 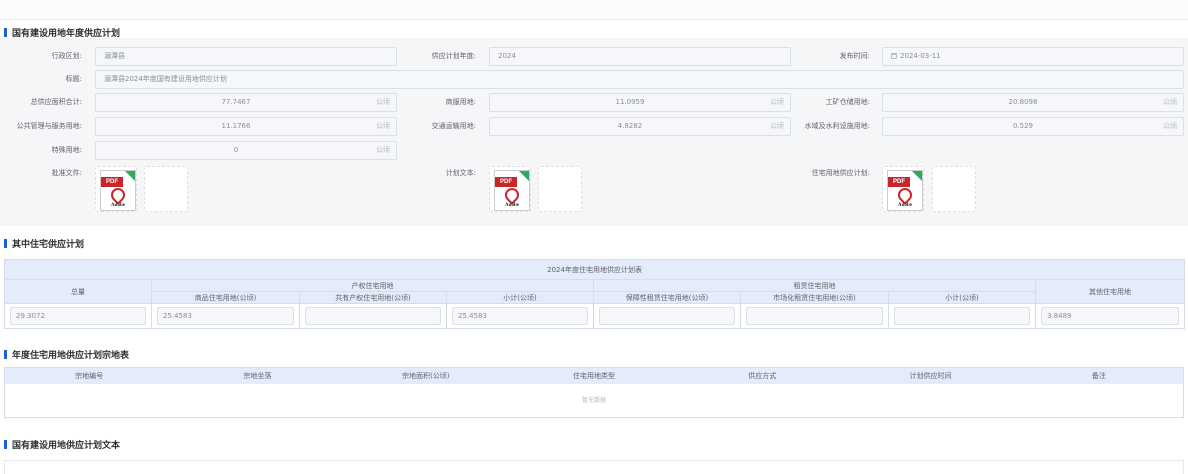 What do you see at coordinates (594, 269) in the screenshot?
I see `table-title: 2024年度住宅用地供应计划表` at bounding box center [594, 269].